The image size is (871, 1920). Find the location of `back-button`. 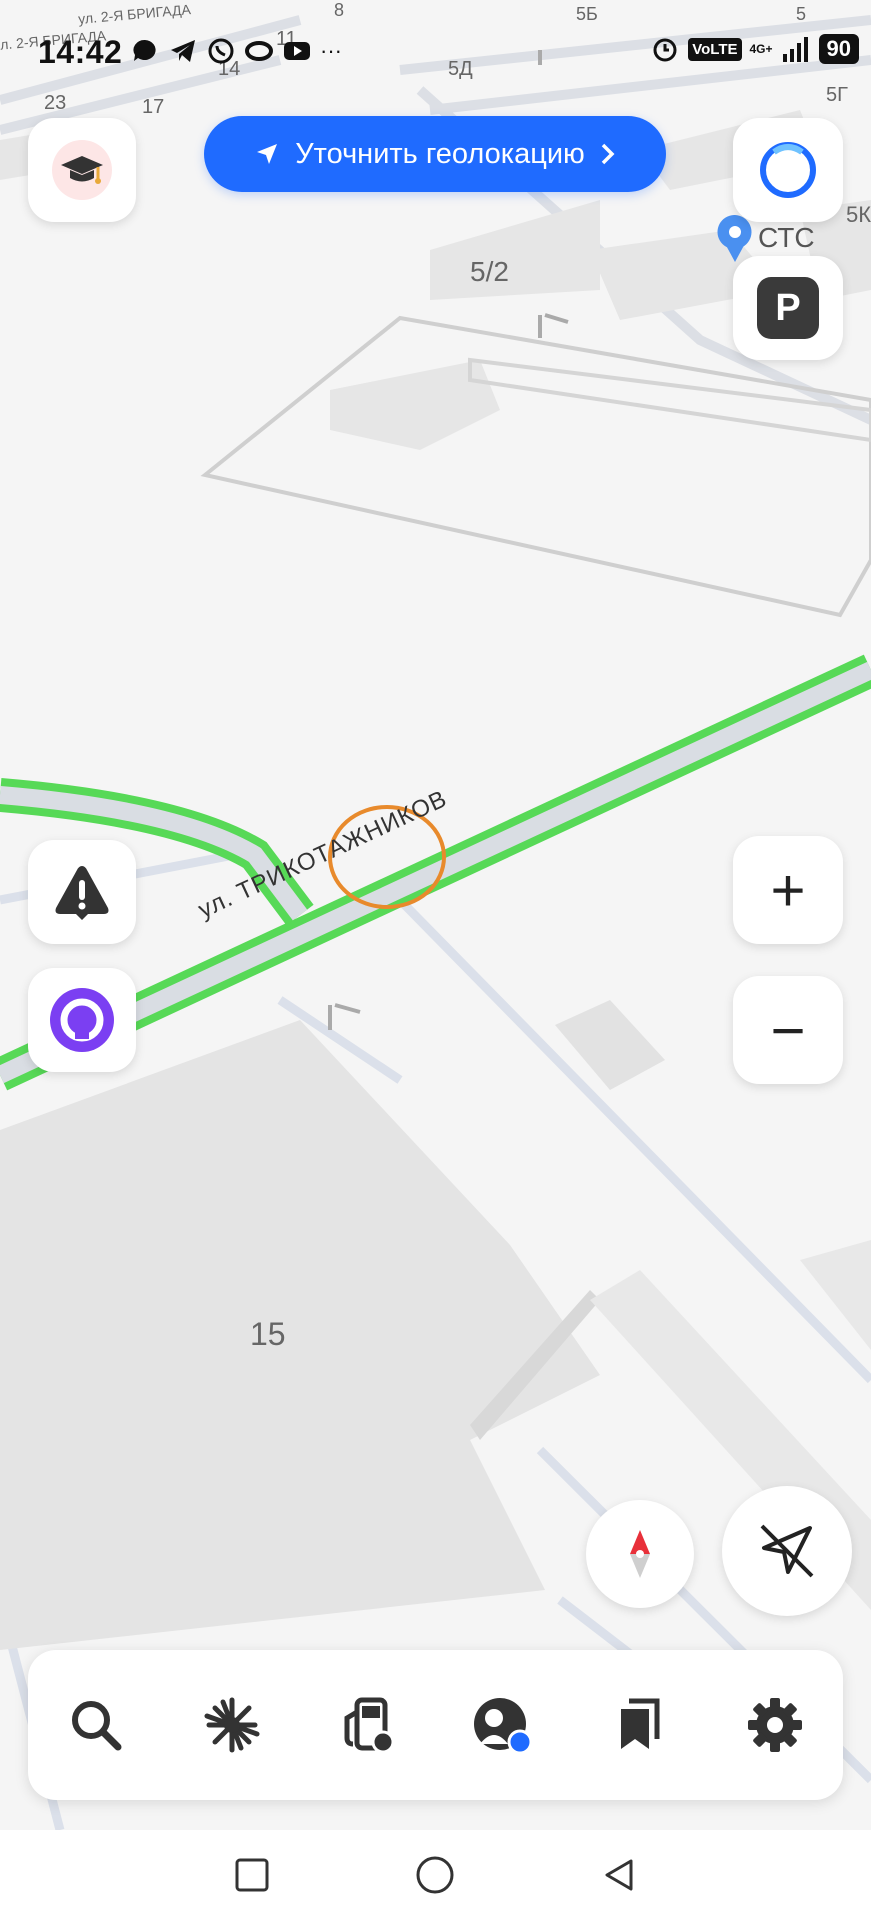

back-button is located at coordinates (619, 1875).